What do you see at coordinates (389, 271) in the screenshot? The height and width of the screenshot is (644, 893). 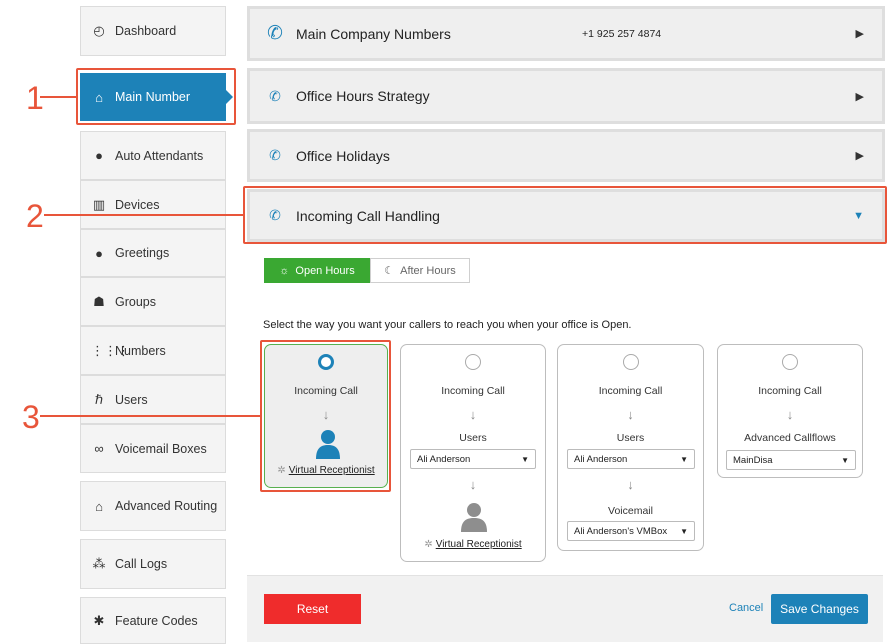 I see `moon-icon: ☾` at bounding box center [389, 271].